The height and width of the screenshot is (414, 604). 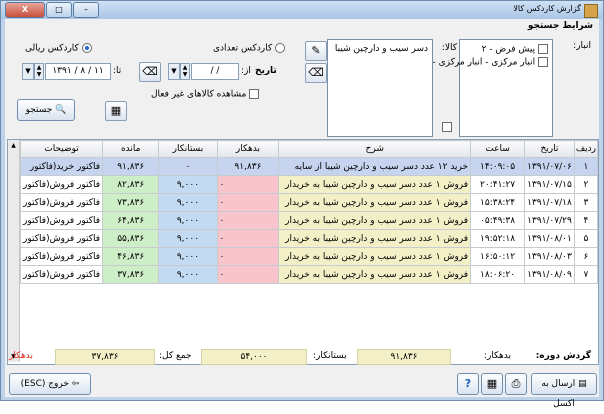 I want to click on scroll-up-icon: ▲, so click(x=13, y=145).